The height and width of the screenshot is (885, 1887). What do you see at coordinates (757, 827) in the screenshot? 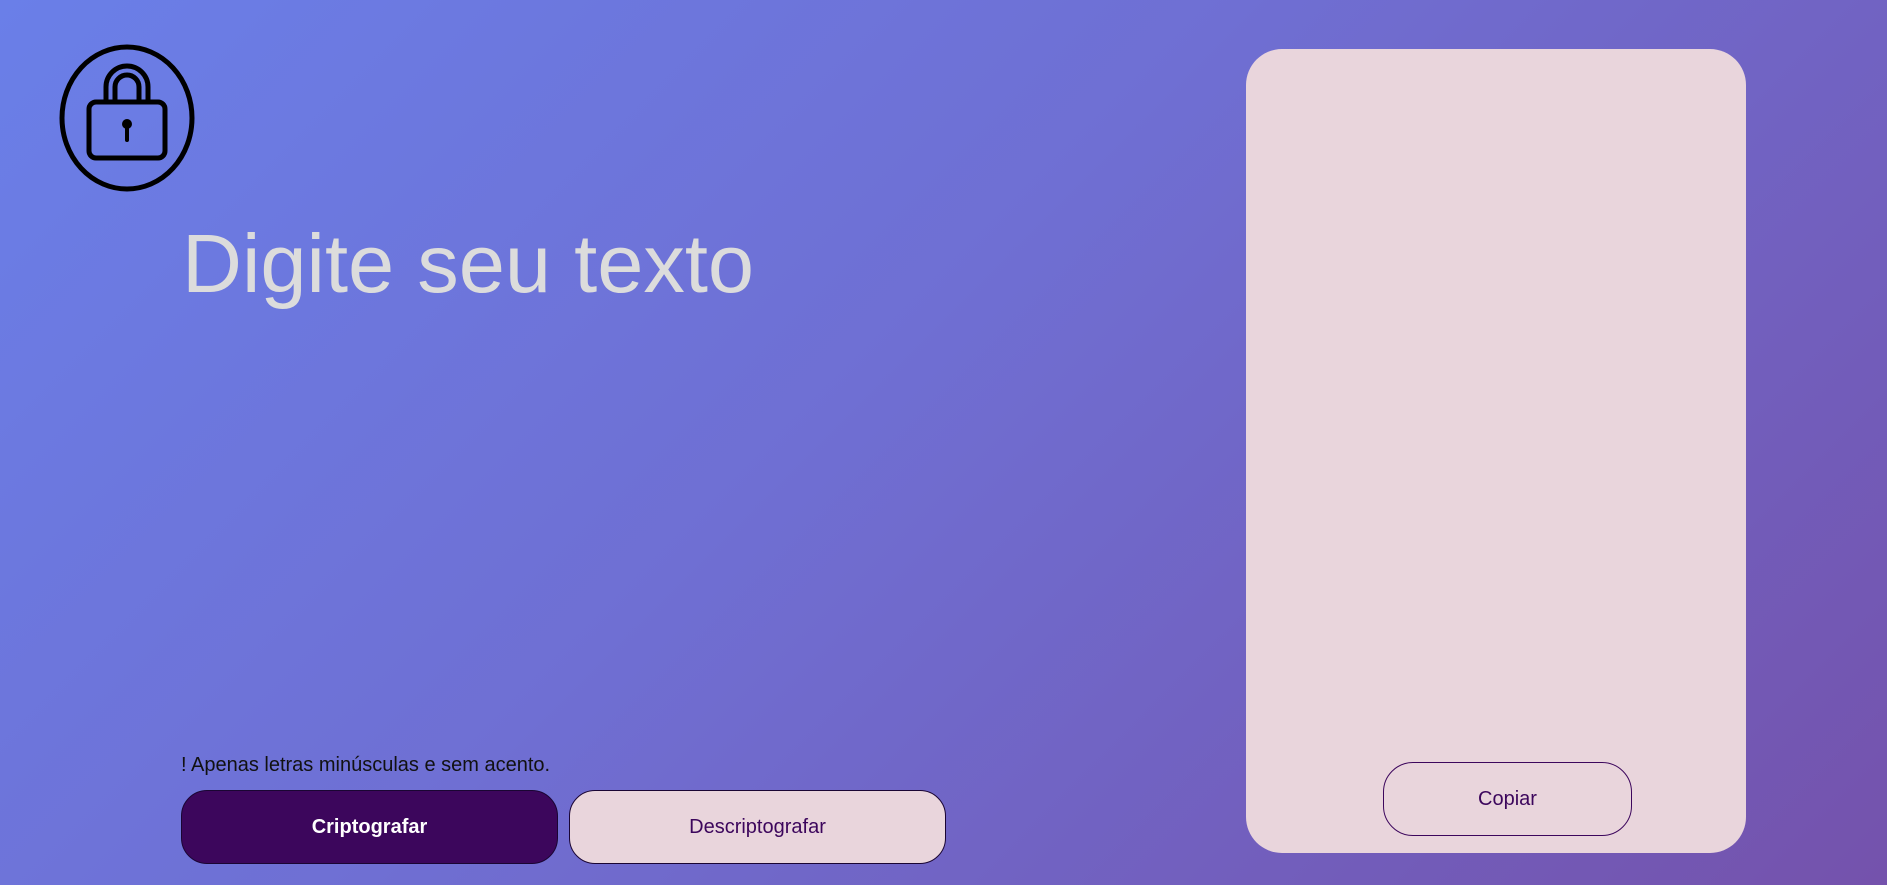
I see `decrypt-button: Descriptografar` at bounding box center [757, 827].